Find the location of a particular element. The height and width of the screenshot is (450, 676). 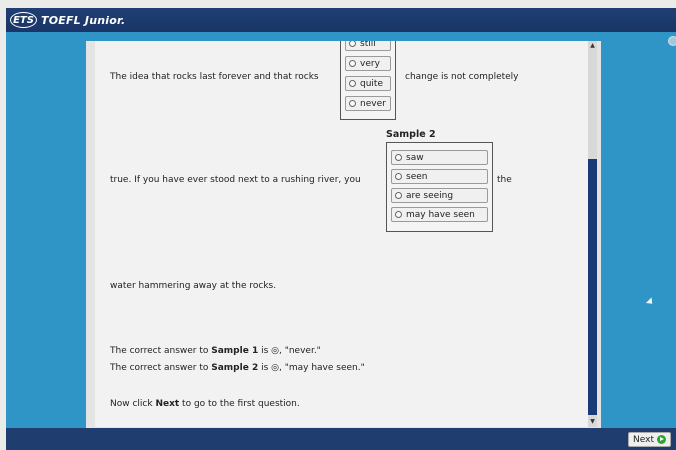

sample-2-choices: saw seen are seeing may have seen is located at coordinates (439, 187).